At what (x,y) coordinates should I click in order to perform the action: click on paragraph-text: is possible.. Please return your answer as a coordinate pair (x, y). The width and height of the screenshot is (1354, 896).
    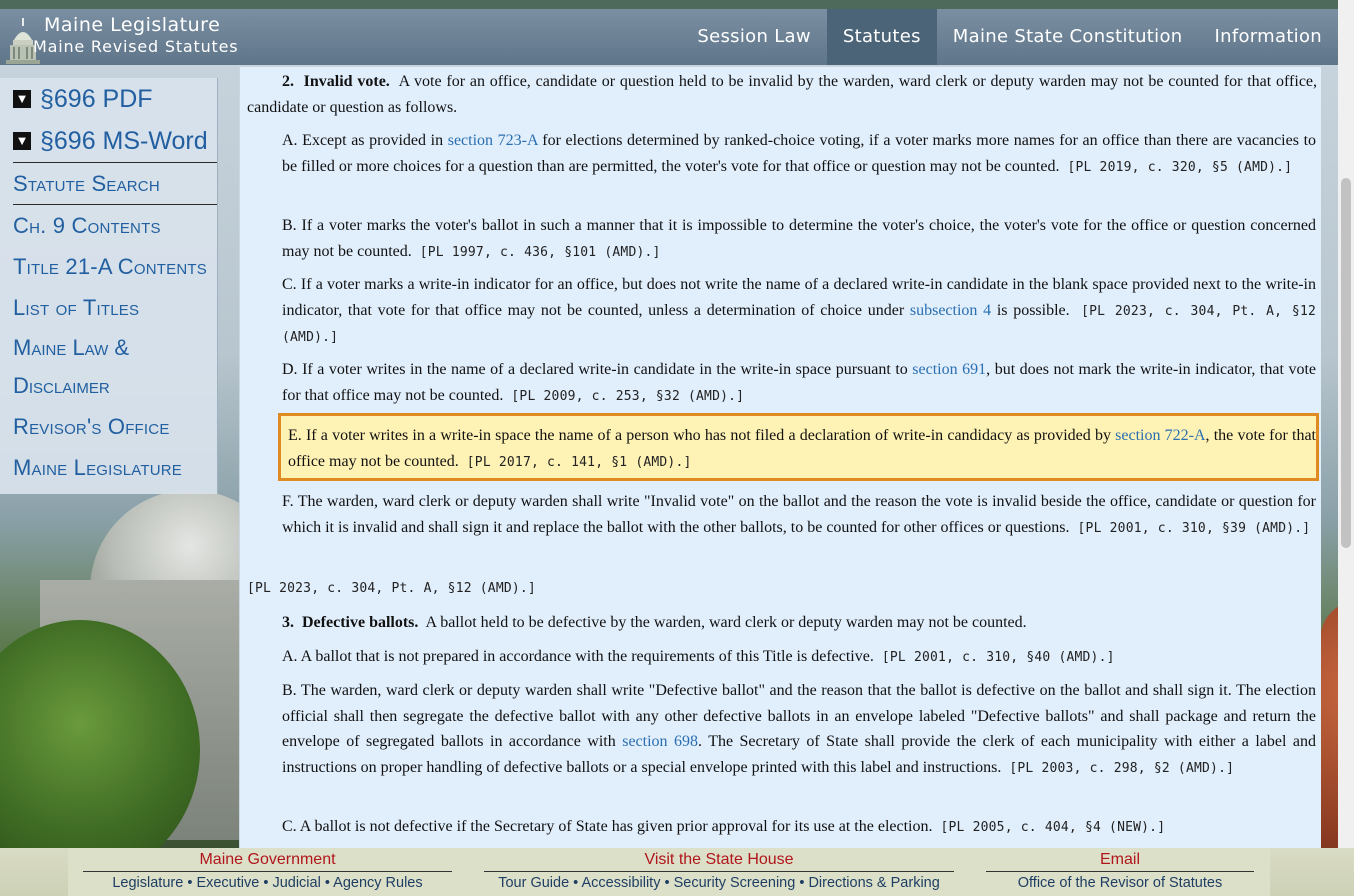
    Looking at the image, I should click on (1033, 310).